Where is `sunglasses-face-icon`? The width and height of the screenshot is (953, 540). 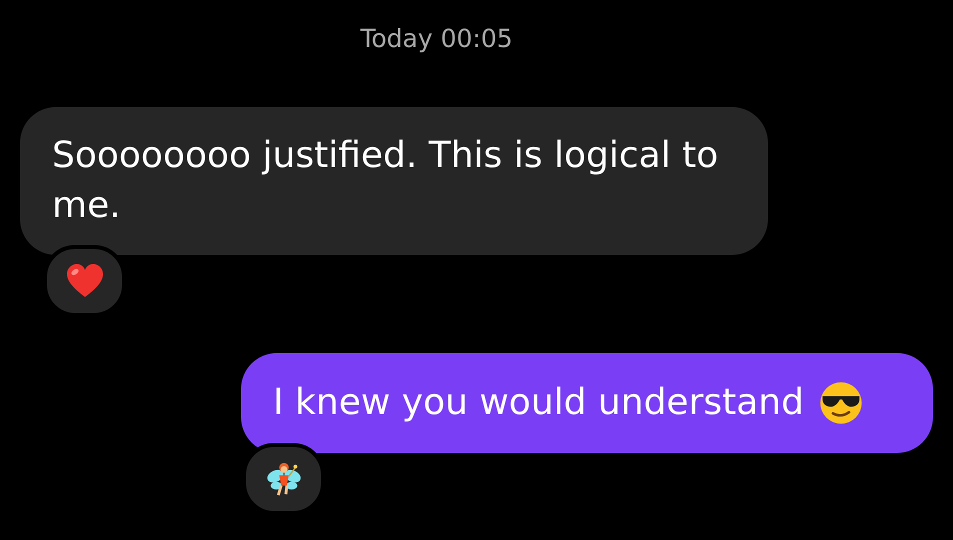
sunglasses-face-icon is located at coordinates (841, 403).